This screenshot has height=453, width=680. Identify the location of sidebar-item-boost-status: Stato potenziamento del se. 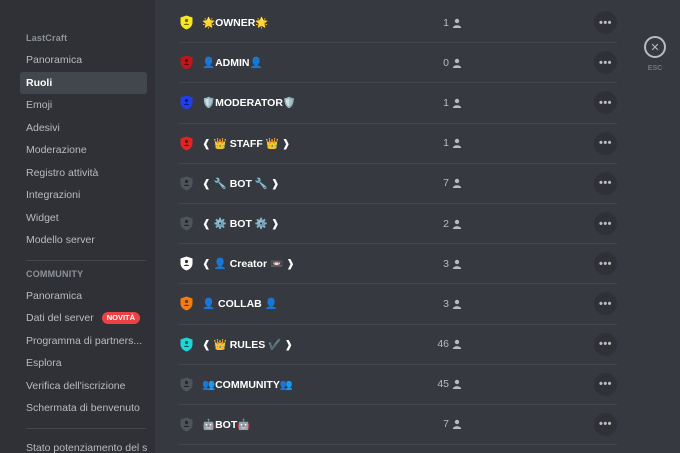
(83, 445).